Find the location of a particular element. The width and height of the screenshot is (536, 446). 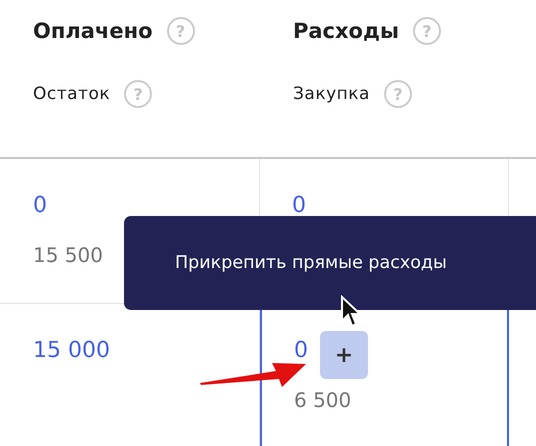

remainder-value: 6 500 is located at coordinates (323, 400).